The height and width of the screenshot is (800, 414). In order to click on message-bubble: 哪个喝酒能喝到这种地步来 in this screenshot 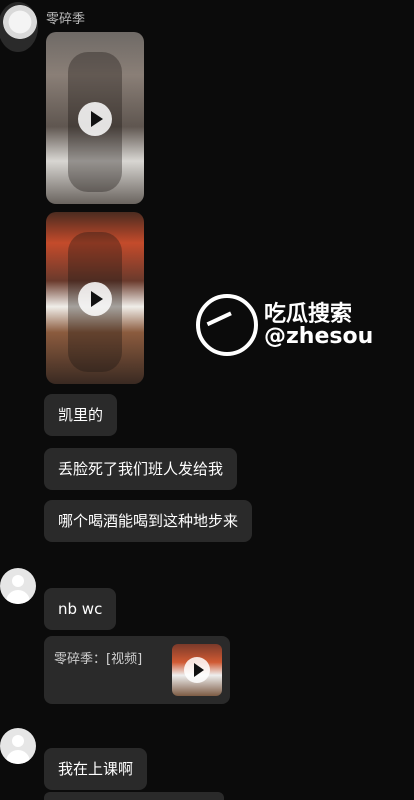, I will do `click(148, 521)`.